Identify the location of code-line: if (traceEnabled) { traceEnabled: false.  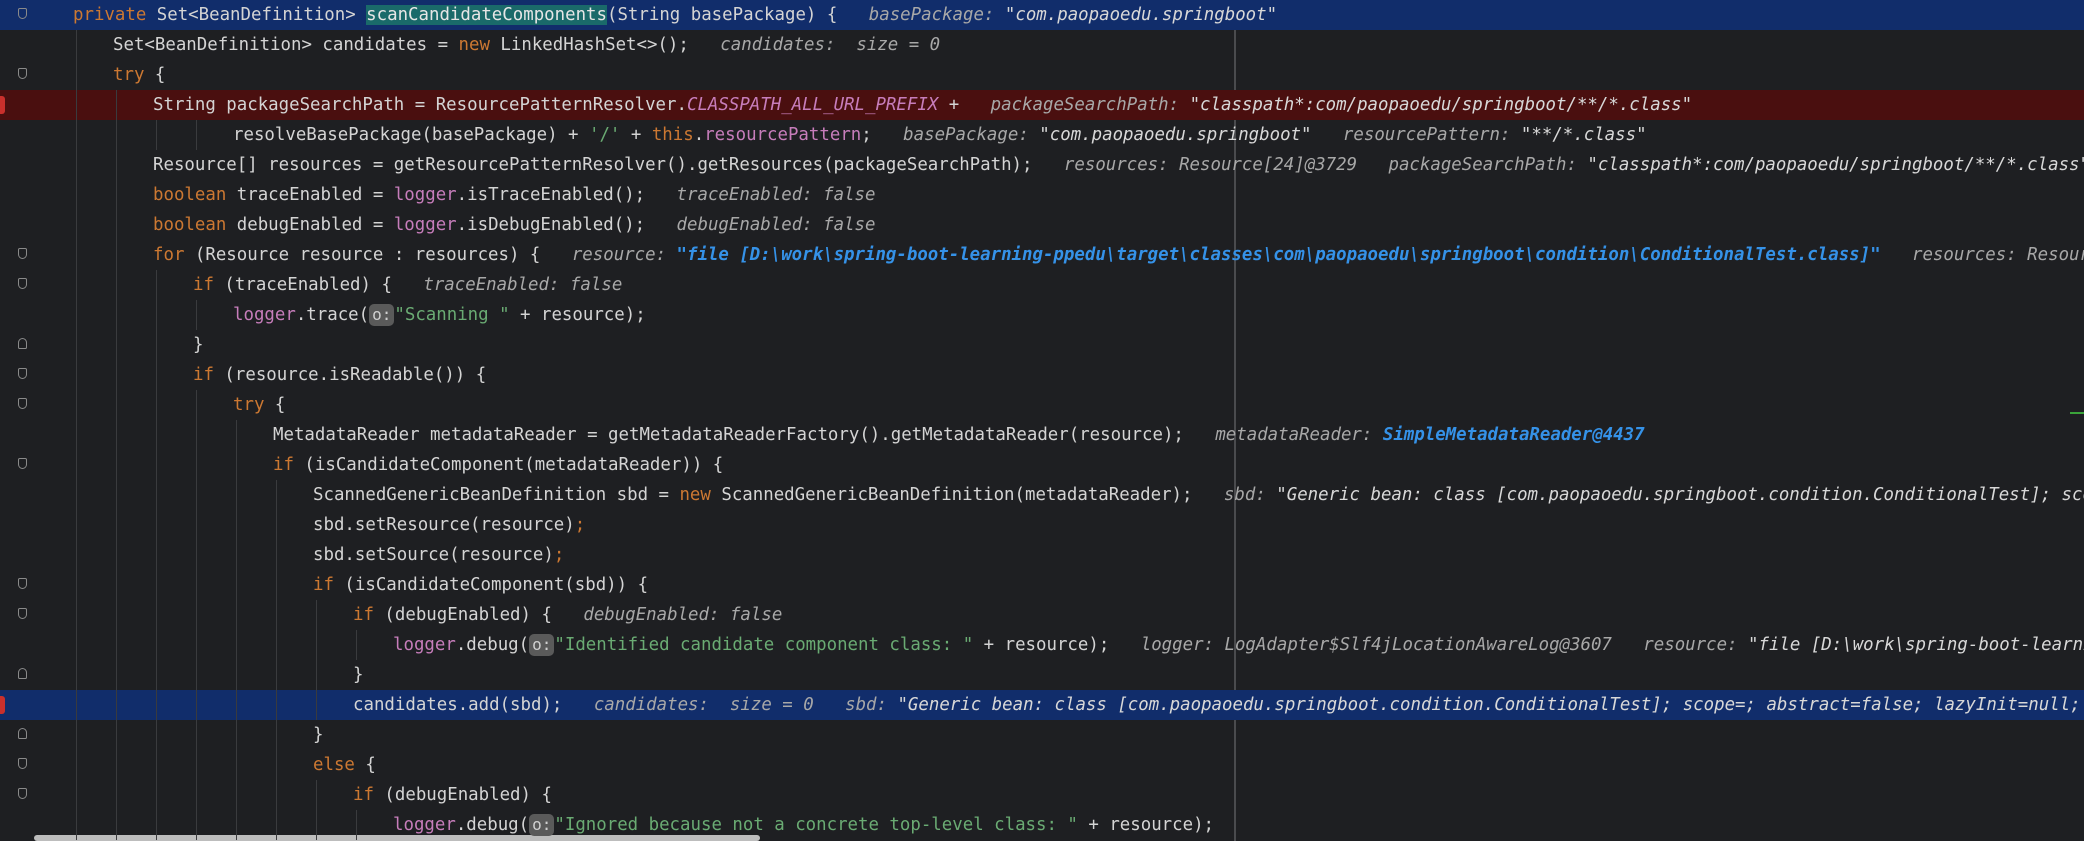
(1042, 285).